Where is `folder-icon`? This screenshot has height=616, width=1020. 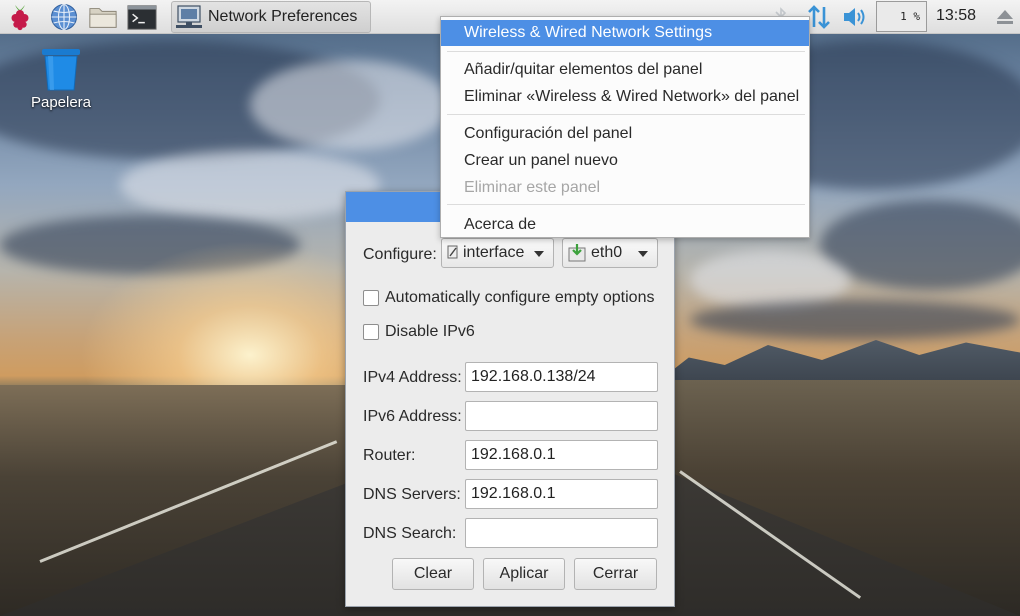
folder-icon is located at coordinates (103, 18).